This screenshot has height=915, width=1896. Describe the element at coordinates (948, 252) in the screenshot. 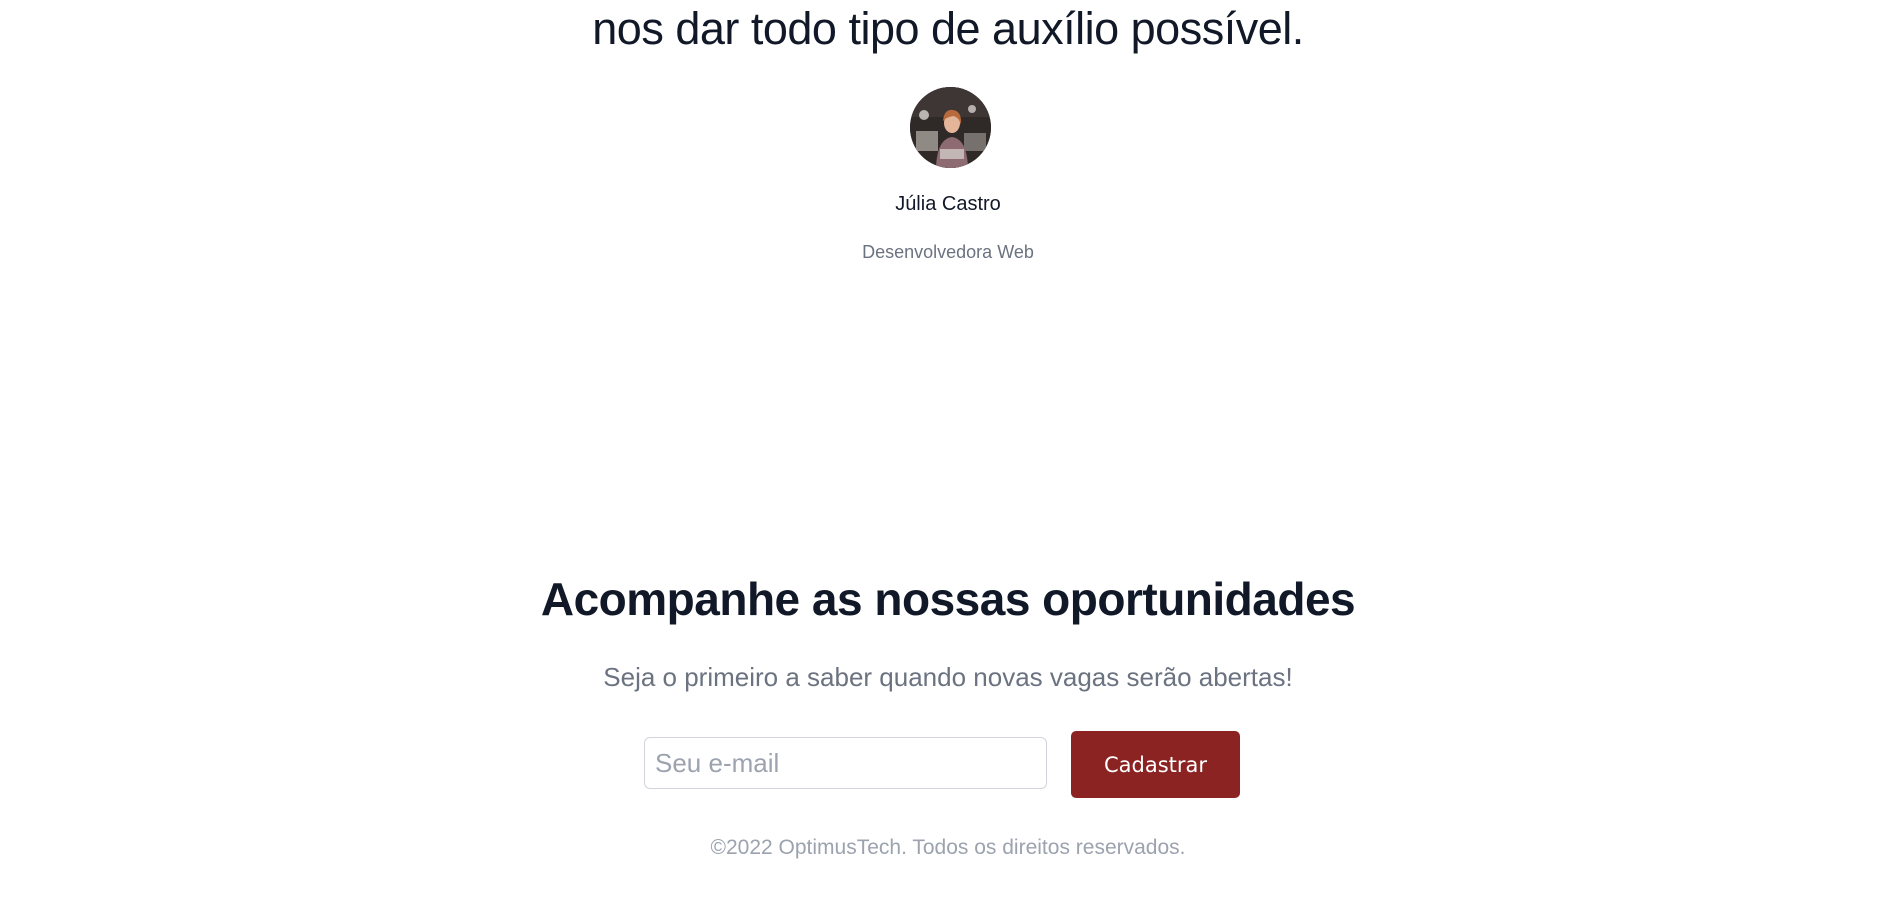

I see `author-role: Desenvolvedora Web` at that location.